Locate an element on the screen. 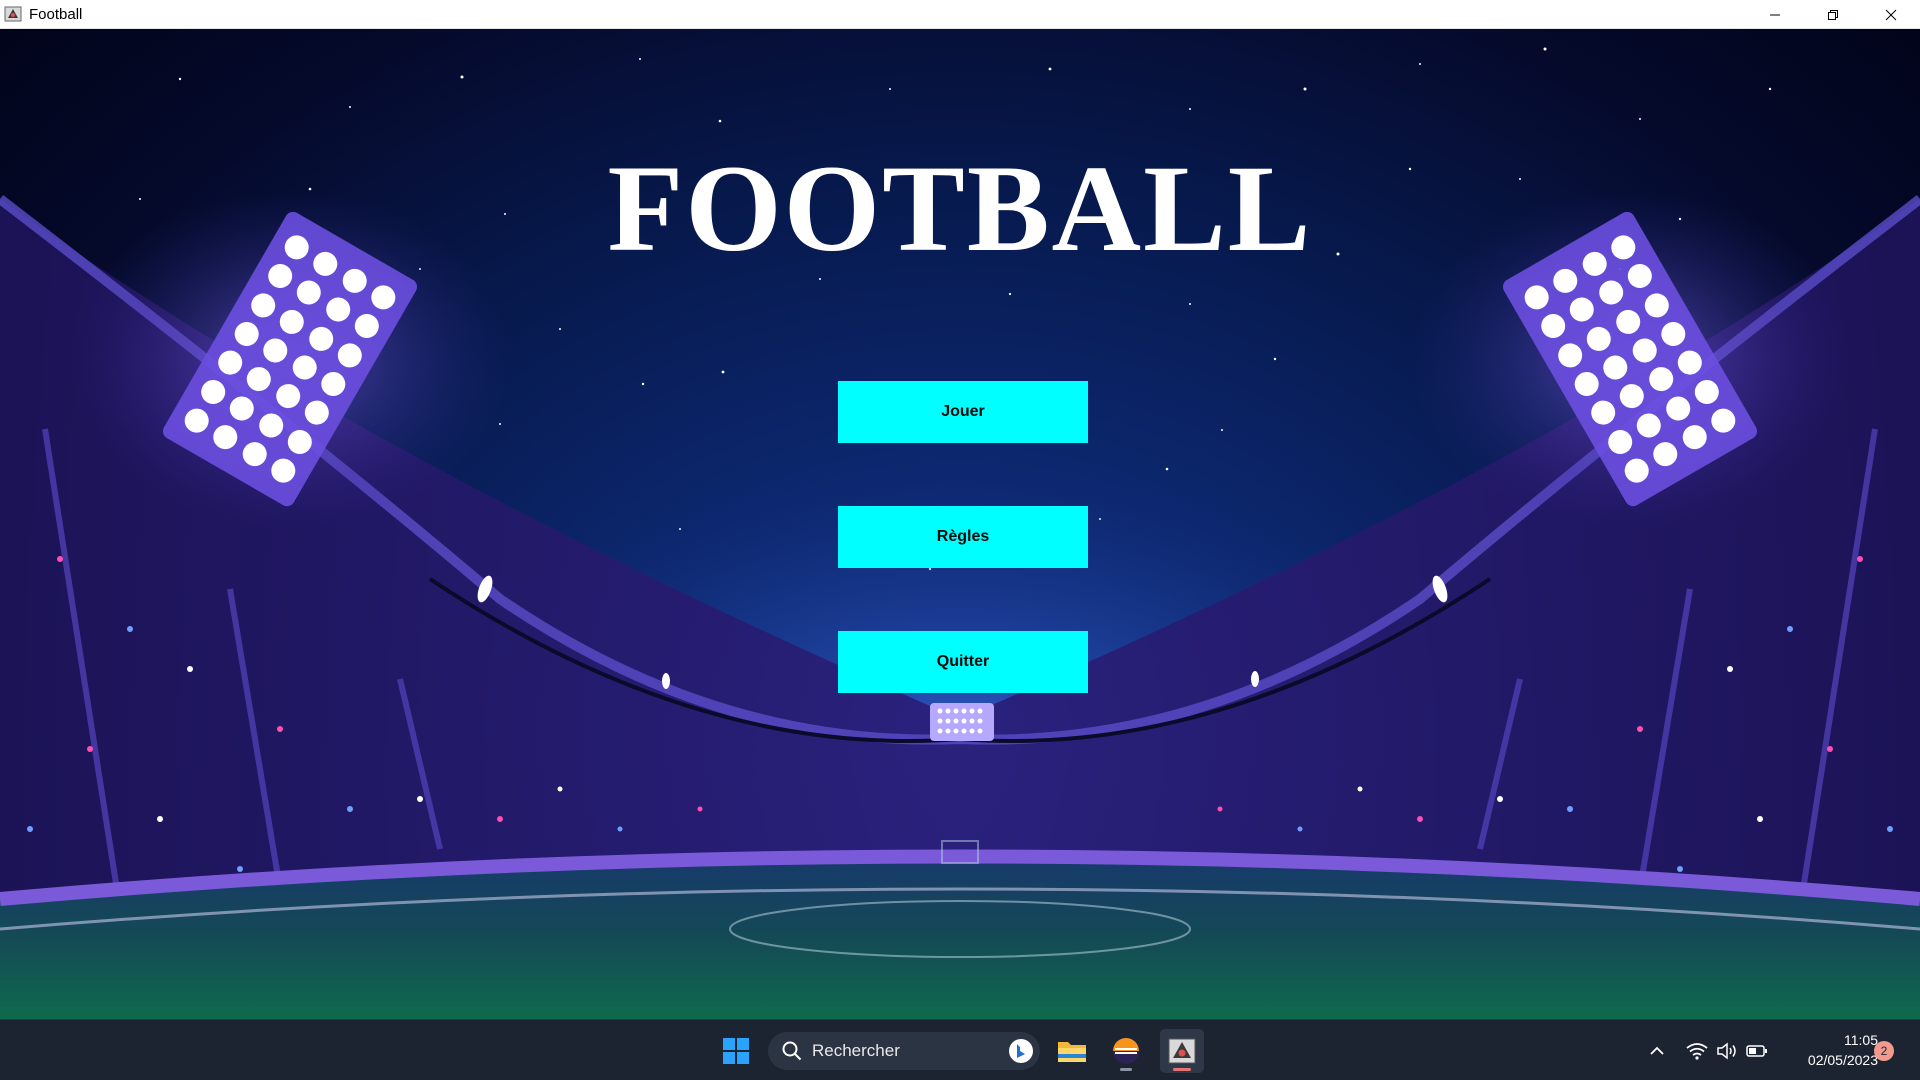  eclipse-icon is located at coordinates (1126, 1051).